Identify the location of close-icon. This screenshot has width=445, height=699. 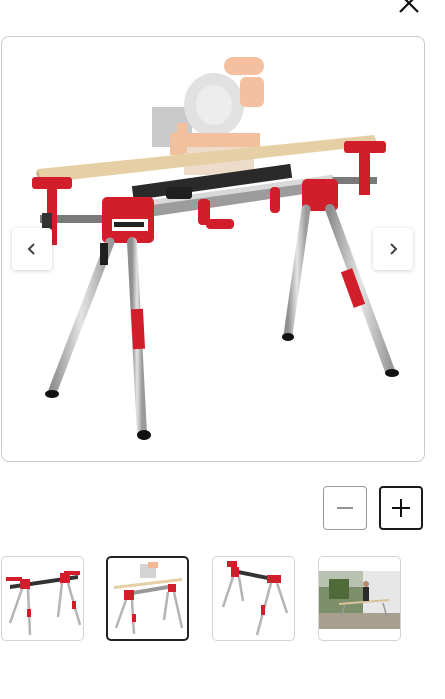
(409, 6).